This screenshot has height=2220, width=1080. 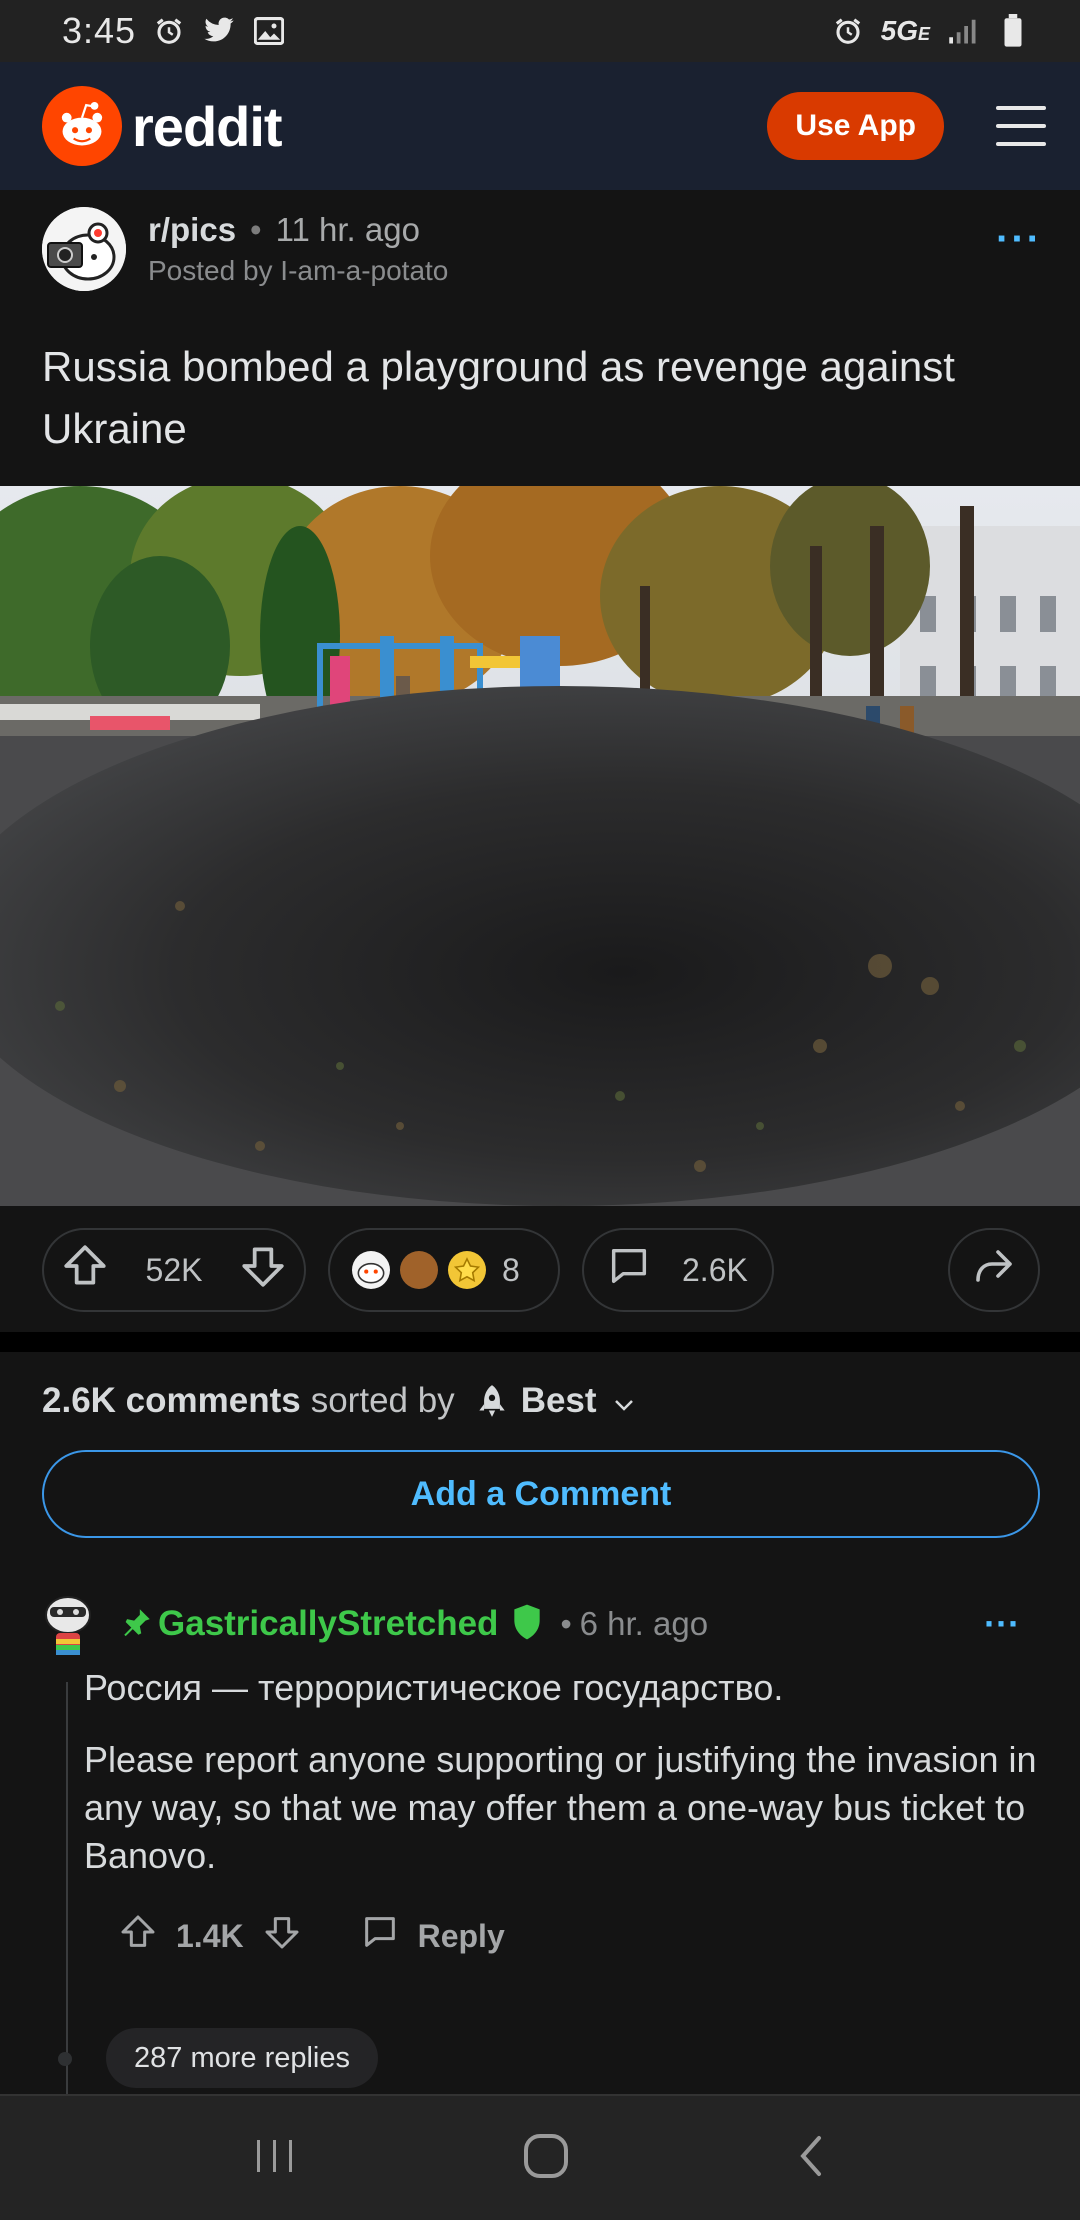 I want to click on twitter-icon, so click(x=219, y=31).